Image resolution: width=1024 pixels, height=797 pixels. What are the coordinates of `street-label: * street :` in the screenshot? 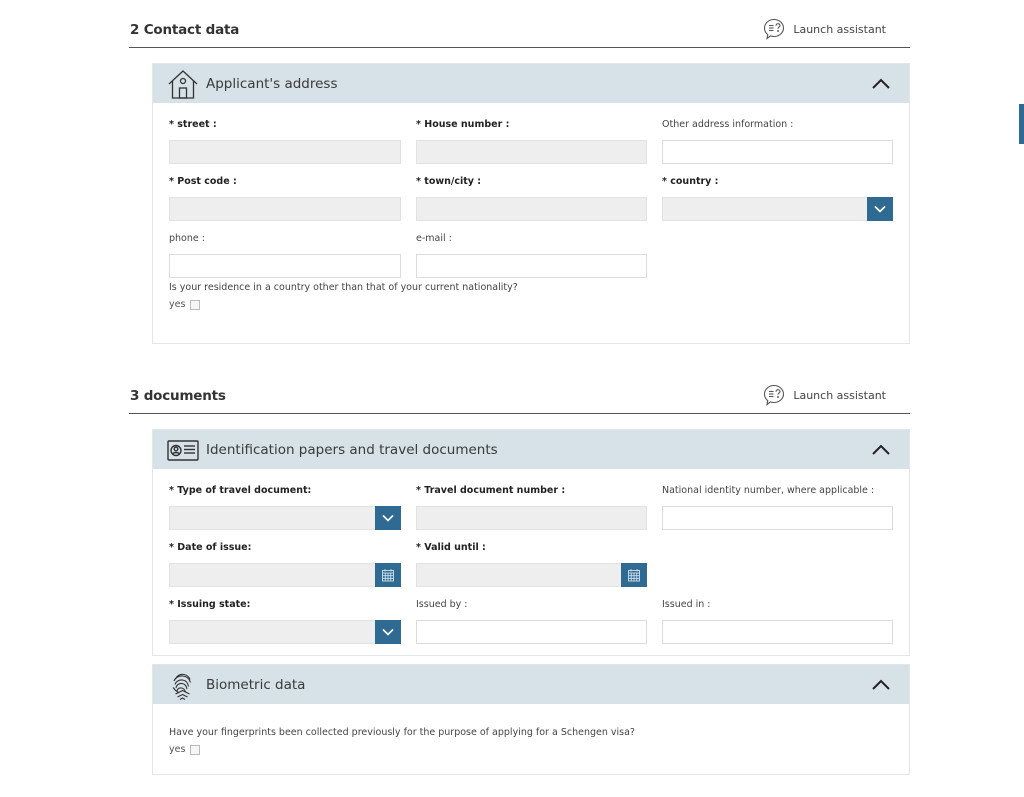 It's located at (193, 124).